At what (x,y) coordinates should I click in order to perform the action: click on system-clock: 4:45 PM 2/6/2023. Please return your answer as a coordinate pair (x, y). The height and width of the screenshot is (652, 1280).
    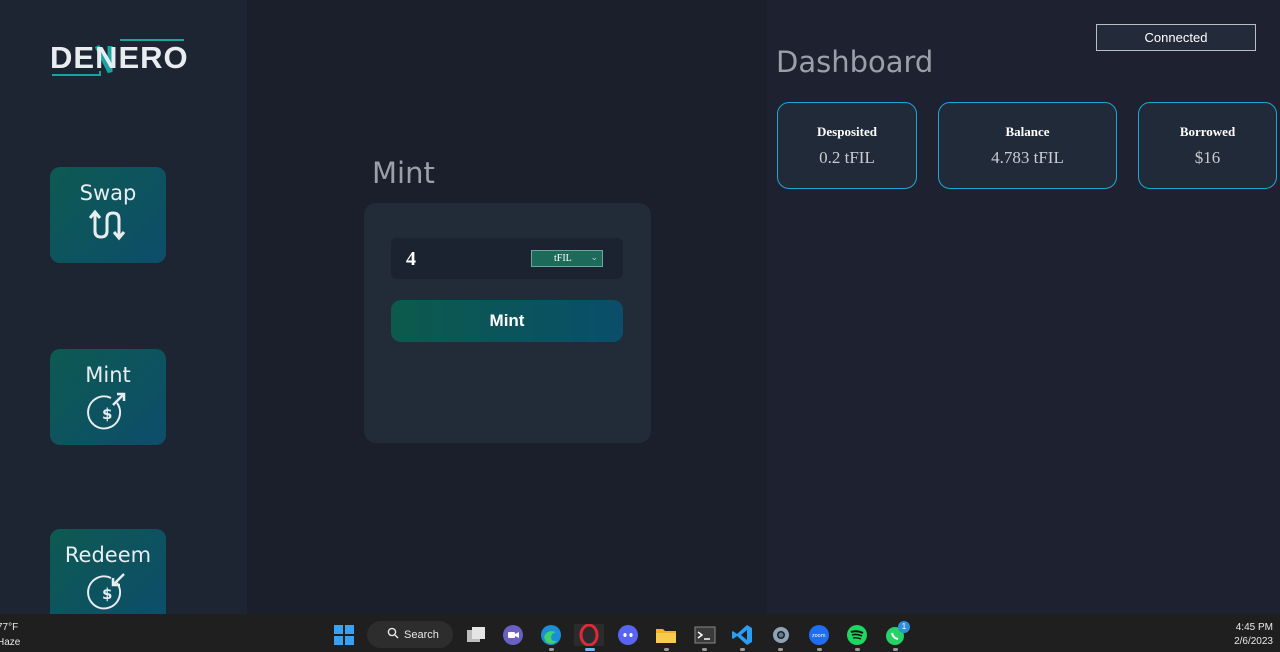
    Looking at the image, I should click on (1253, 635).